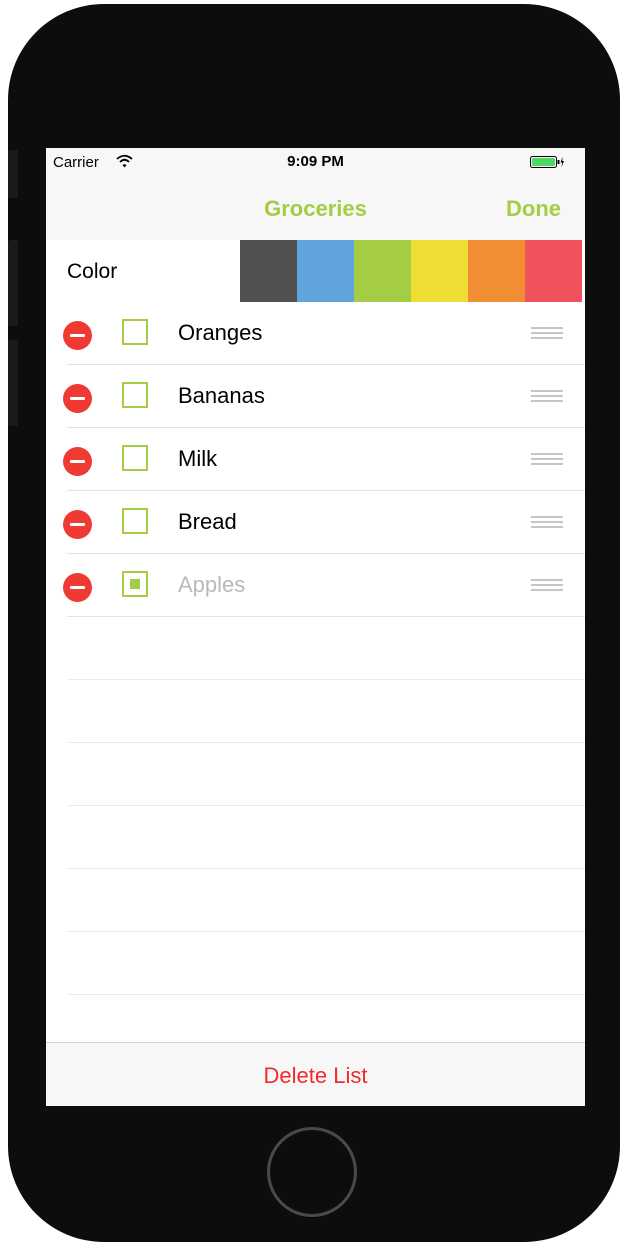 The width and height of the screenshot is (621, 1245). Describe the element at coordinates (13, 174) in the screenshot. I see `mute-switch` at that location.